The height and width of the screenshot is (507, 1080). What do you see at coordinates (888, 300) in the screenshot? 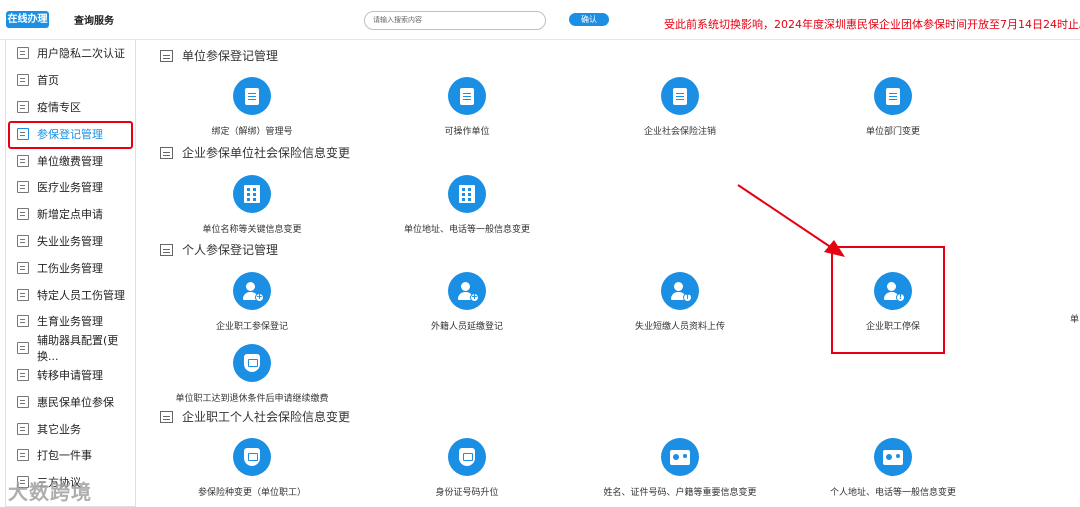
I see `tile-highlight-annotation` at bounding box center [888, 300].